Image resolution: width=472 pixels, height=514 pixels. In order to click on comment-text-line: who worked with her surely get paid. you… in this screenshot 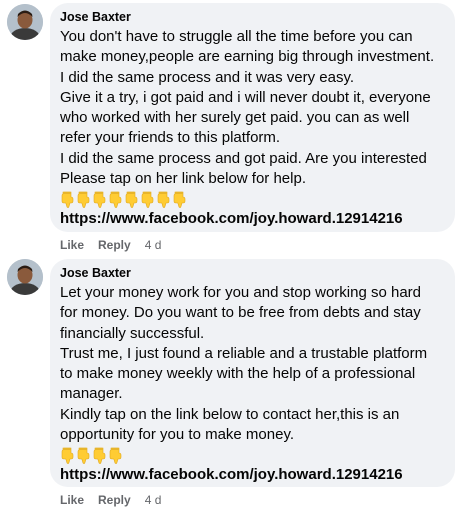, I will do `click(235, 118)`.